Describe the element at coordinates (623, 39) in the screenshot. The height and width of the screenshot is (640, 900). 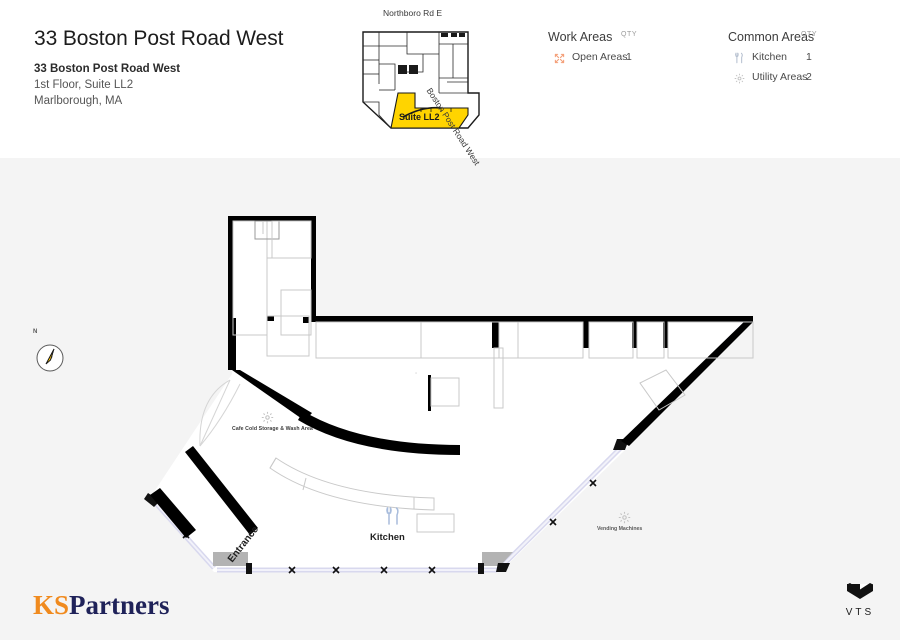
I see `legend-header: Work Areas QTY` at that location.